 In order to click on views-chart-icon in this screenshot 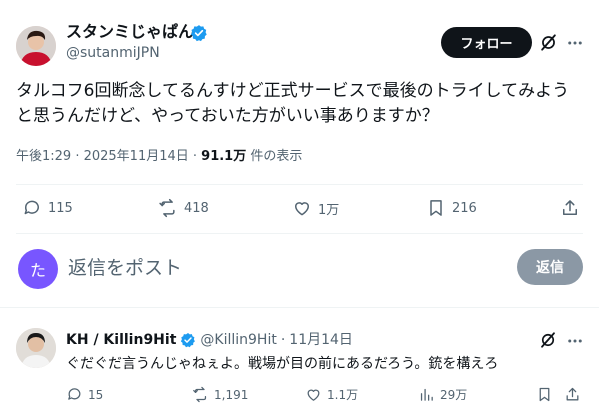, I will do `click(426, 394)`.